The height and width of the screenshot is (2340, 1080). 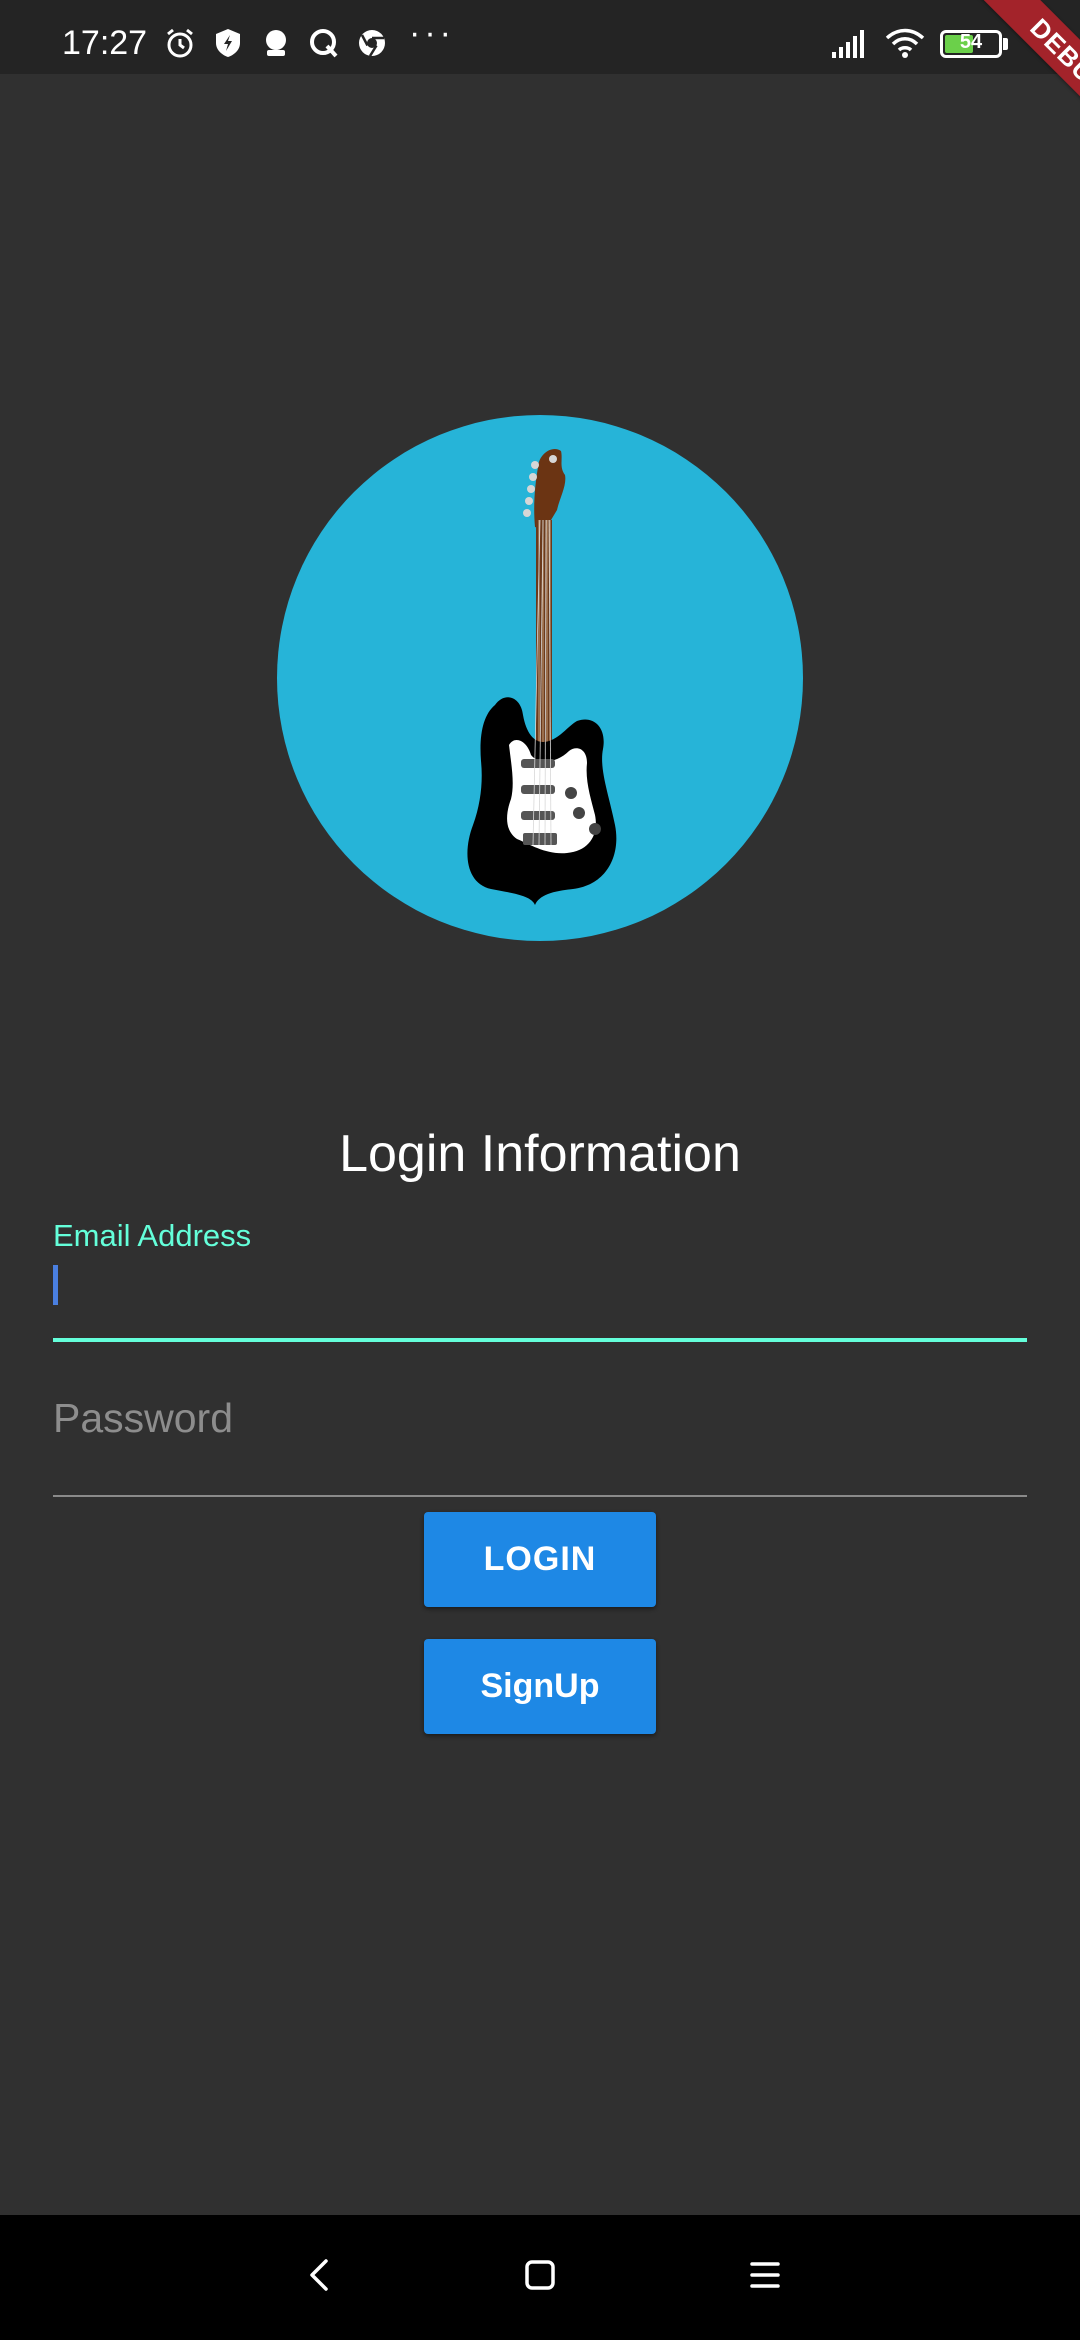 What do you see at coordinates (372, 43) in the screenshot?
I see `chrome-icon` at bounding box center [372, 43].